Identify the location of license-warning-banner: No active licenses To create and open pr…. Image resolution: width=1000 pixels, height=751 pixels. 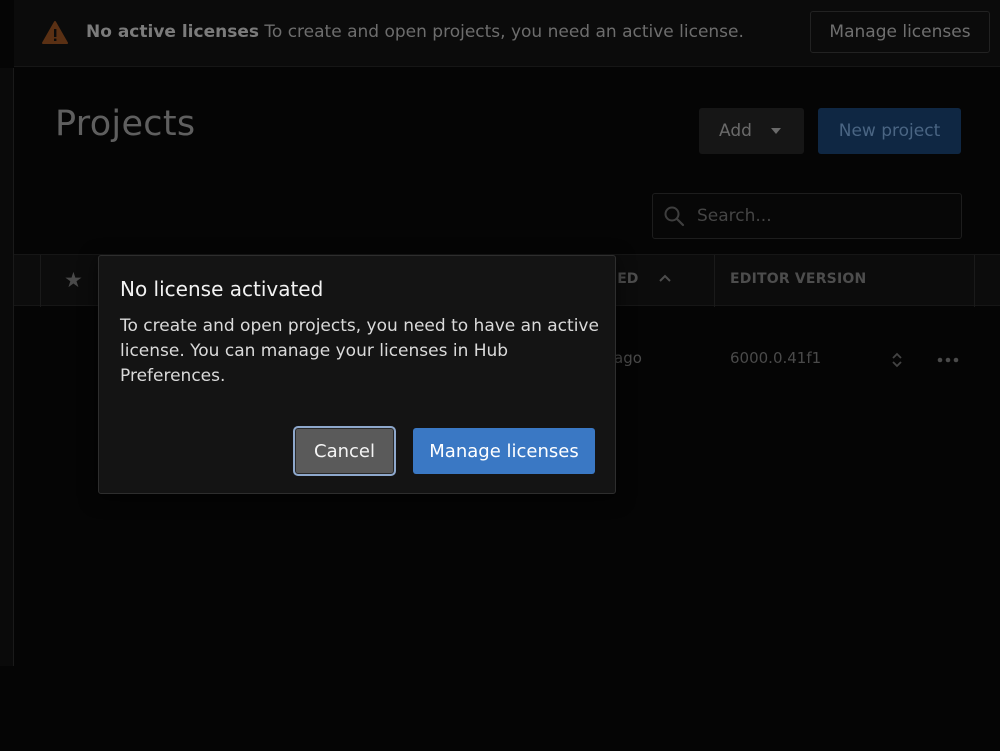
(507, 33).